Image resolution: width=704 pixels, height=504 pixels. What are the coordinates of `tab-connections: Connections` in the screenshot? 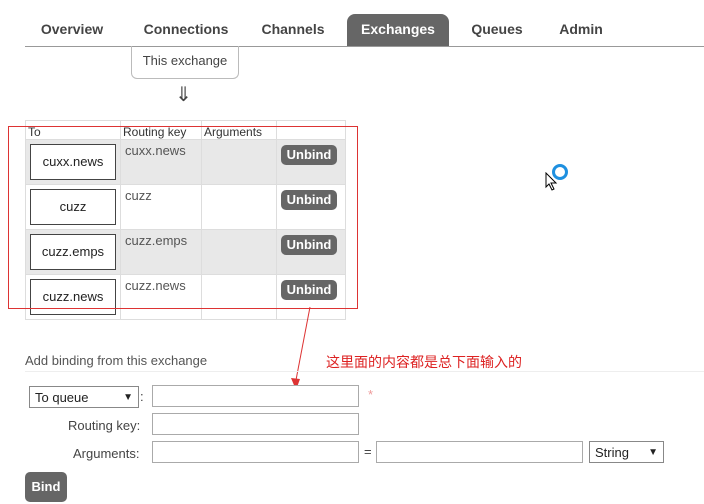 It's located at (186, 30).